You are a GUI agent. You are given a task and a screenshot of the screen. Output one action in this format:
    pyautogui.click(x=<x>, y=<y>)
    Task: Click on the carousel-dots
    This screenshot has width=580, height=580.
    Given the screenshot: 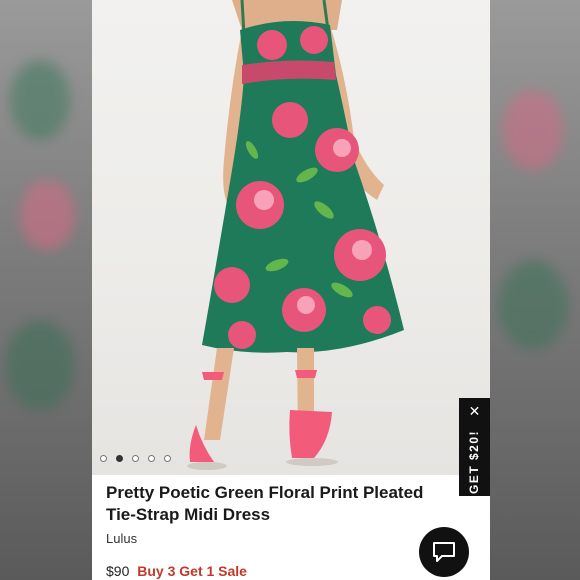 What is the action you would take?
    pyautogui.click(x=135, y=458)
    